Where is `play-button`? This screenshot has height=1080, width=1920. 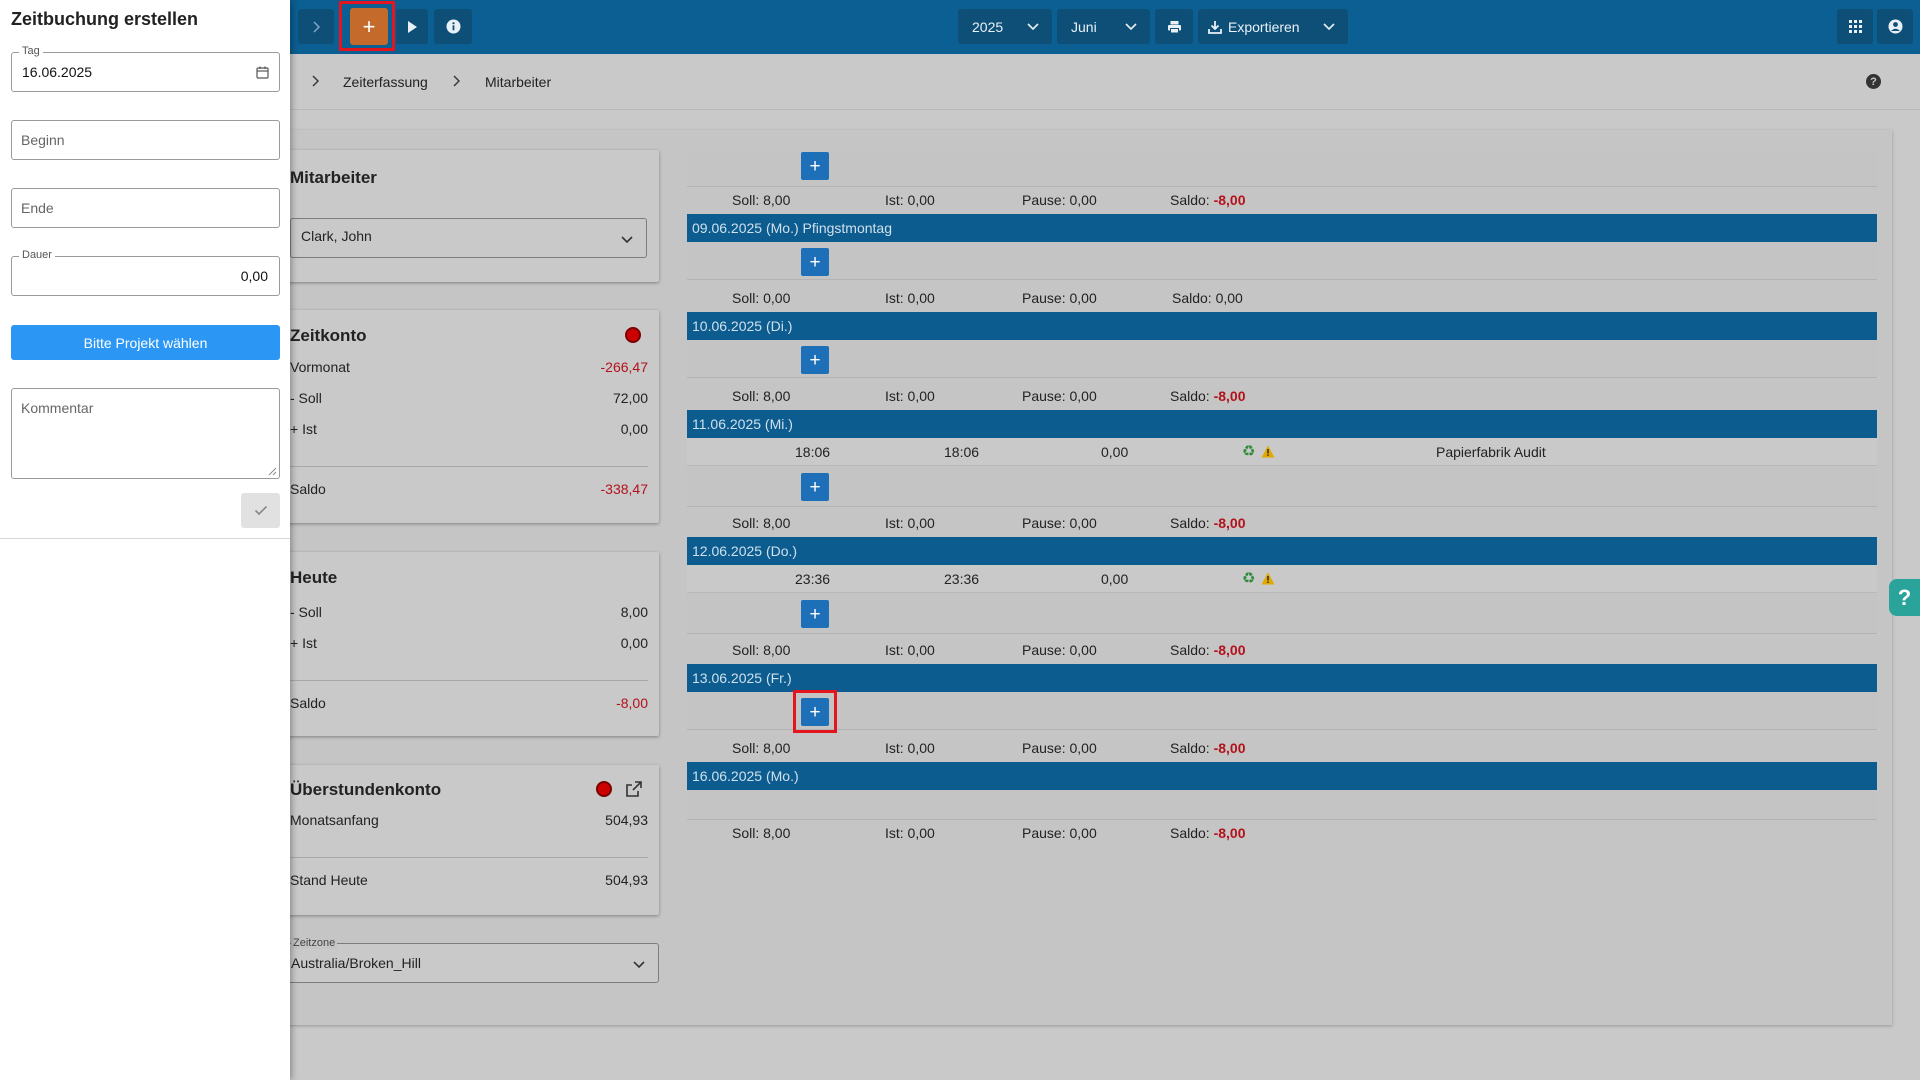
play-button is located at coordinates (412, 26).